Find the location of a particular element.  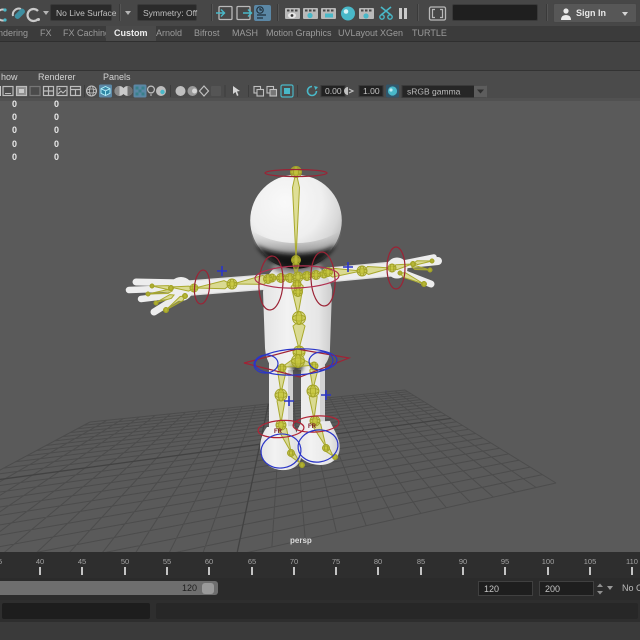

svg-text: 1.00 is located at coordinates (371, 91).